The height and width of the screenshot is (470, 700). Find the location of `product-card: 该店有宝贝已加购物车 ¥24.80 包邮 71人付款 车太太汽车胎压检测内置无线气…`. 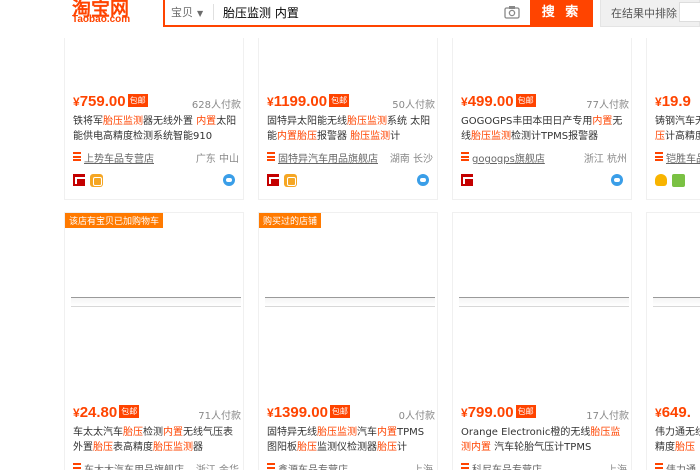

product-card: 该店有宝贝已加购物车 ¥24.80 包邮 71人付款 车太太汽车胎压检测内置无线气… is located at coordinates (154, 341).